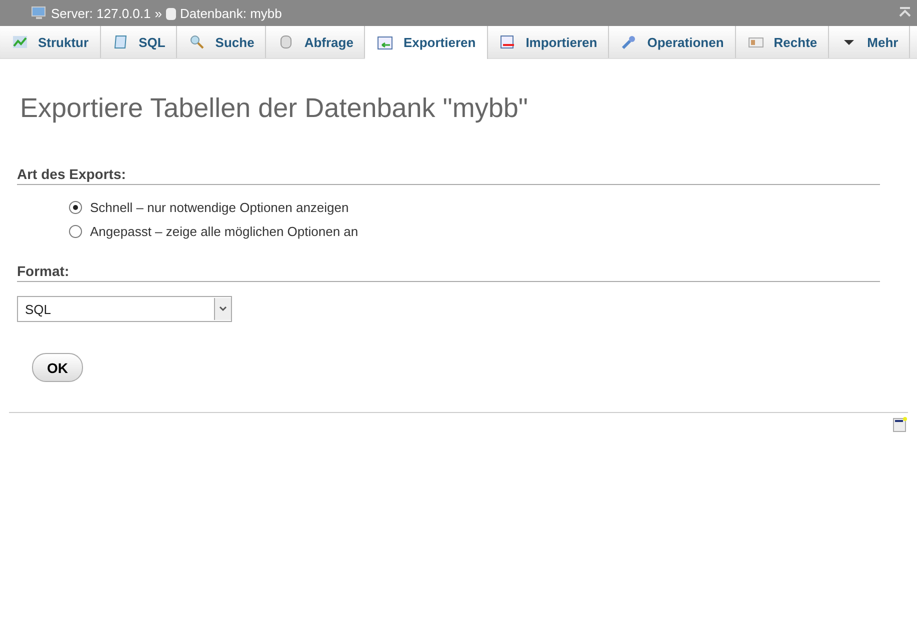  Describe the element at coordinates (120, 42) in the screenshot. I see `scroll-icon` at that location.